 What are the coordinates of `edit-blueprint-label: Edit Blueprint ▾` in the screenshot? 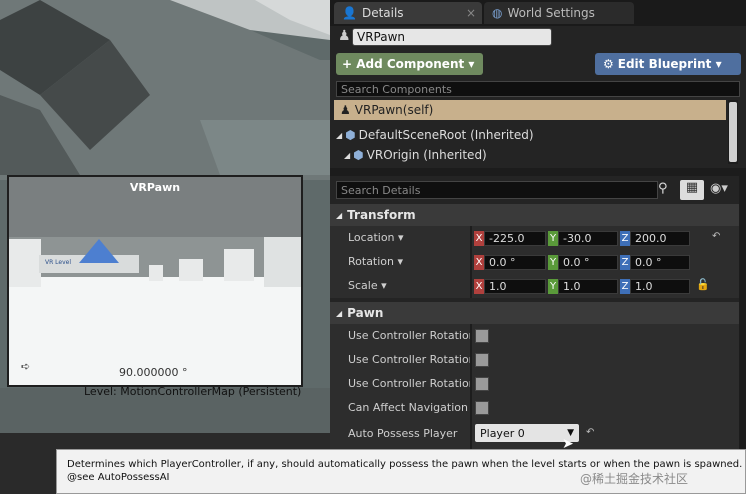 It's located at (669, 64).